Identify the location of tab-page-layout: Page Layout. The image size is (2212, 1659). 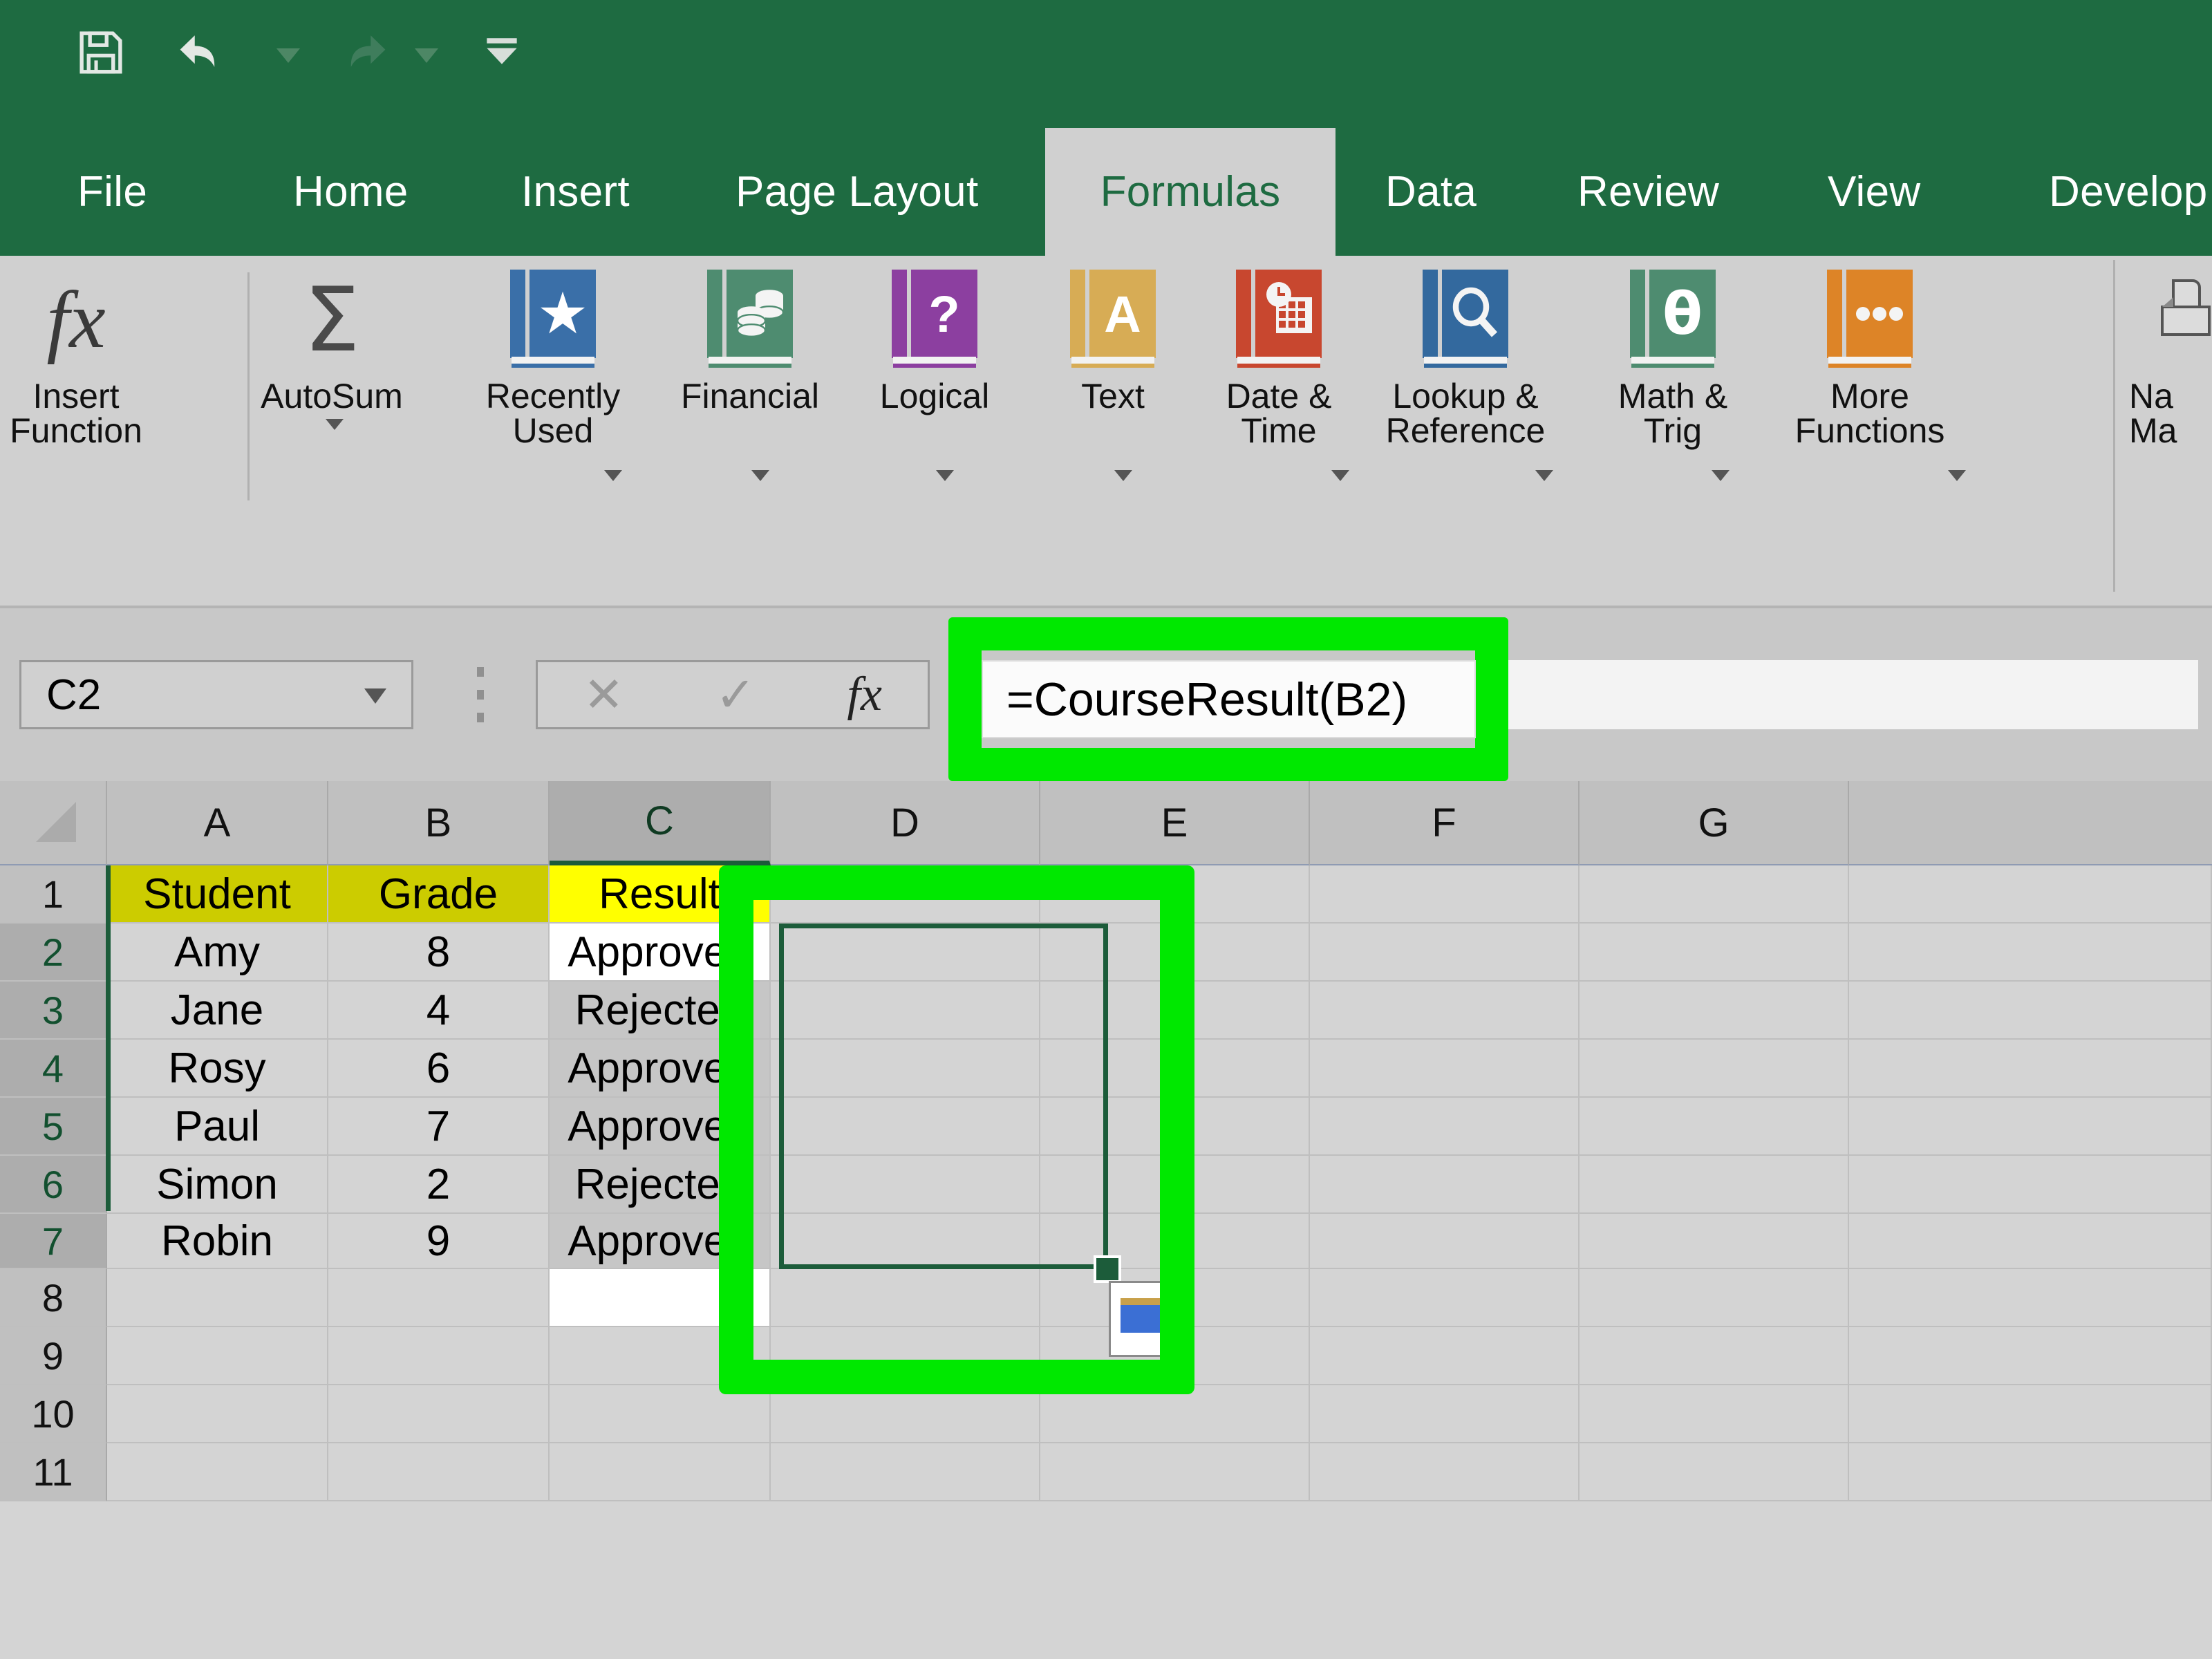
(857, 192).